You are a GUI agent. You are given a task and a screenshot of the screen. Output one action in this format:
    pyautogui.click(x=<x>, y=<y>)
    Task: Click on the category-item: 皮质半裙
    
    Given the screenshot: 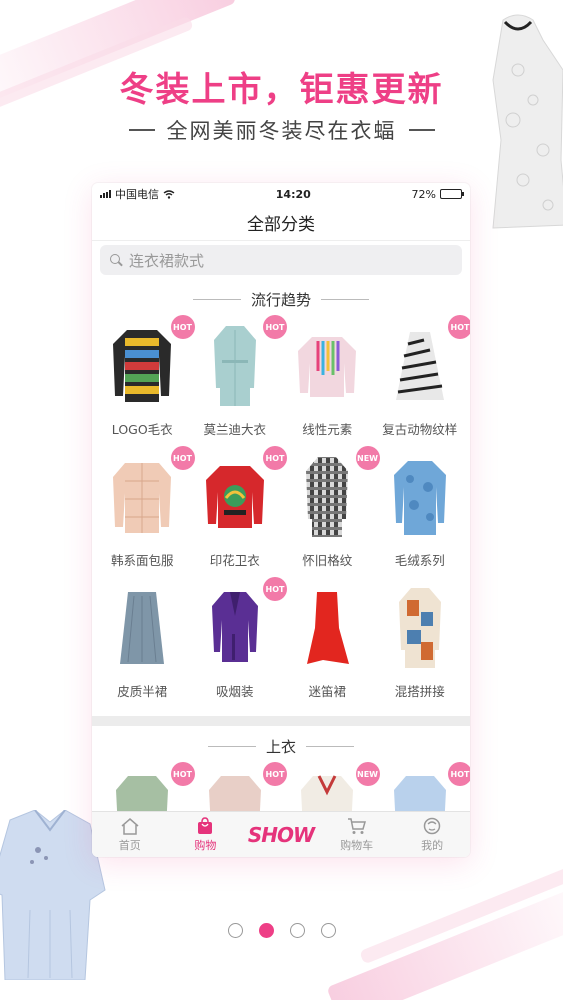 What is the action you would take?
    pyautogui.click(x=142, y=646)
    